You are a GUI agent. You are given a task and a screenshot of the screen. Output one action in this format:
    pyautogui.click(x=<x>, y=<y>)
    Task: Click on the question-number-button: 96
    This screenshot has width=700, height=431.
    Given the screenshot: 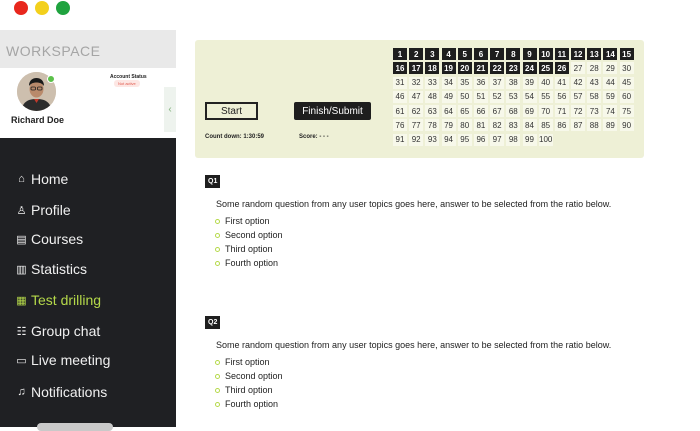 What is the action you would take?
    pyautogui.click(x=480, y=139)
    